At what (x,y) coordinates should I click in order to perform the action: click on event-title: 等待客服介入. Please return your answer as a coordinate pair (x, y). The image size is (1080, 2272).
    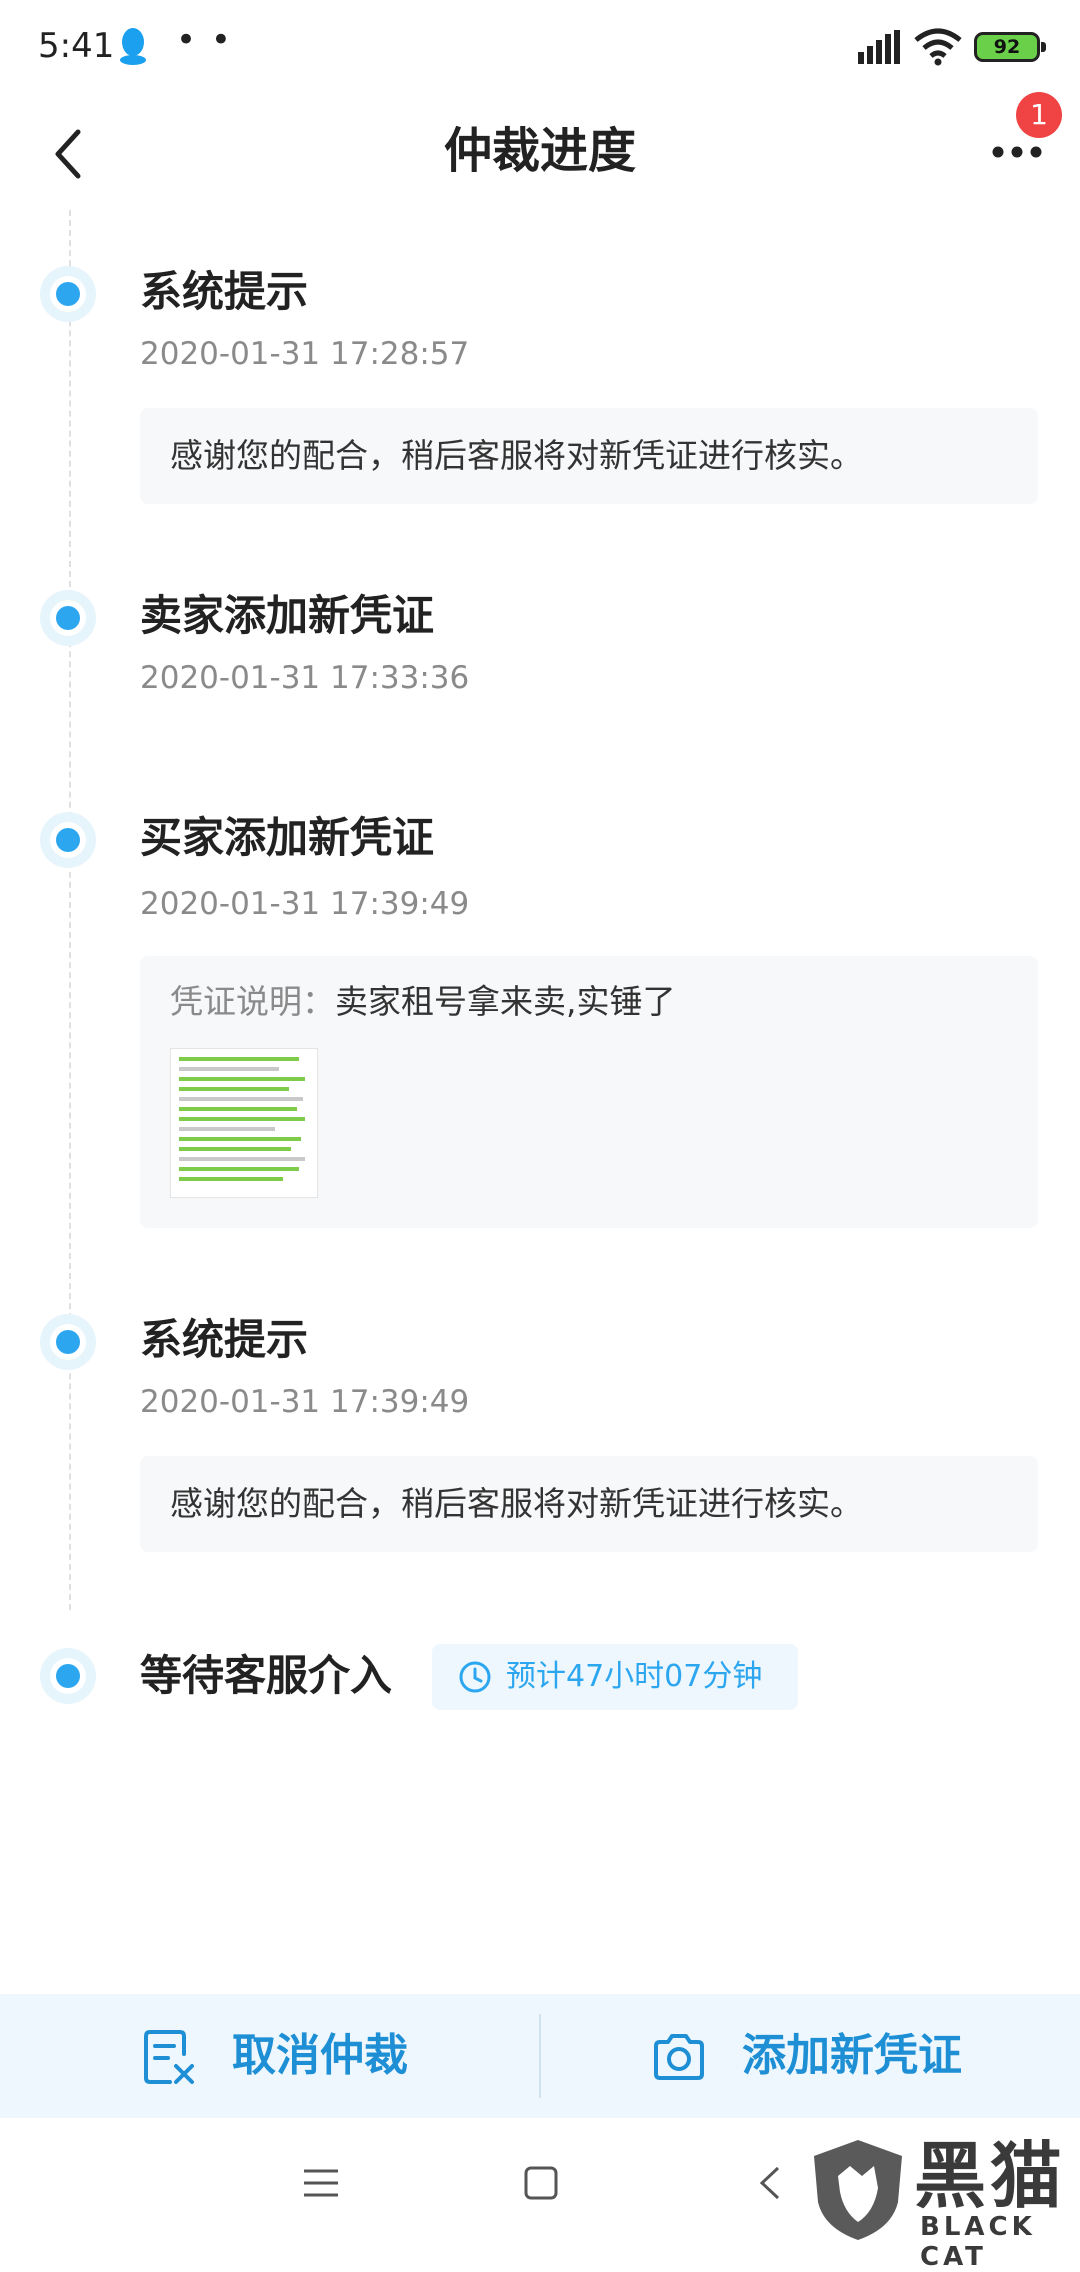
    Looking at the image, I should click on (266, 1675).